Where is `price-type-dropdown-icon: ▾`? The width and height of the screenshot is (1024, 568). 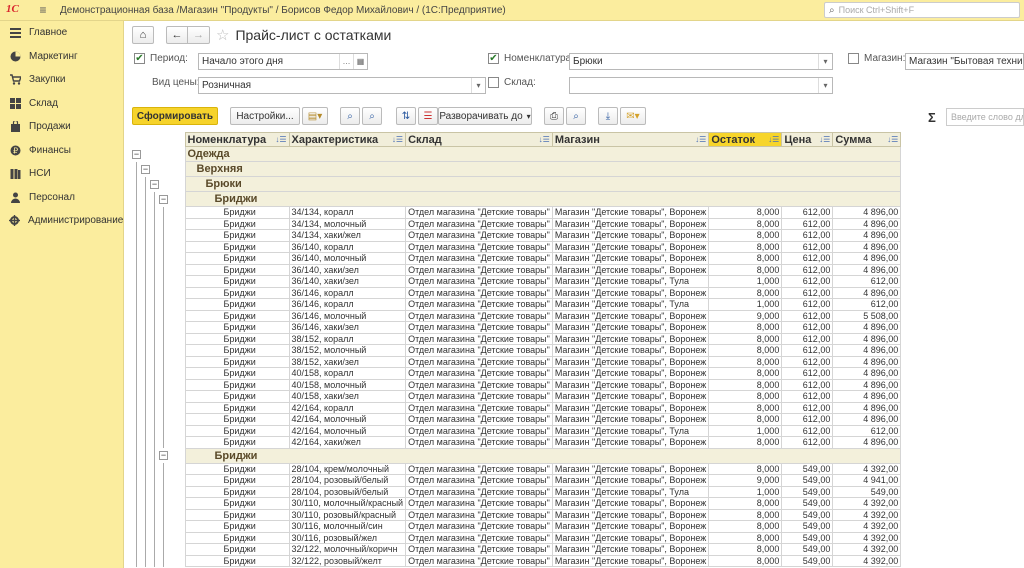 price-type-dropdown-icon: ▾ is located at coordinates (478, 85).